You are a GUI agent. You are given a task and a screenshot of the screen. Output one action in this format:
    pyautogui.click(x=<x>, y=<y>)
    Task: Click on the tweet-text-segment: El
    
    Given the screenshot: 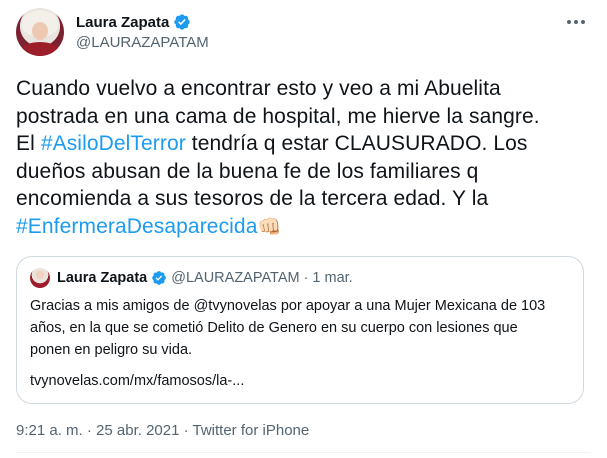 What is the action you would take?
    pyautogui.click(x=28, y=143)
    